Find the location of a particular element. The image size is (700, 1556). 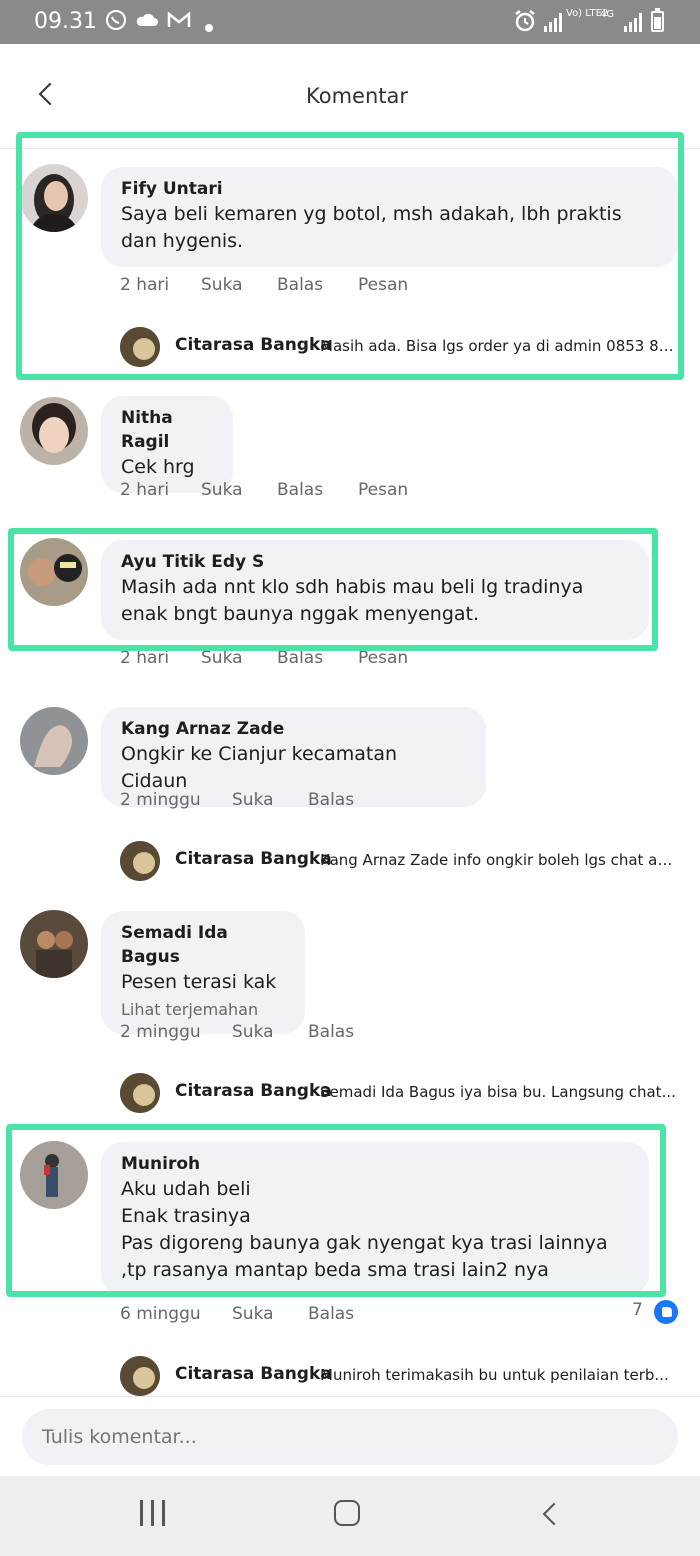

commenter-name: Kang Arnaz Zade is located at coordinates (293, 729).